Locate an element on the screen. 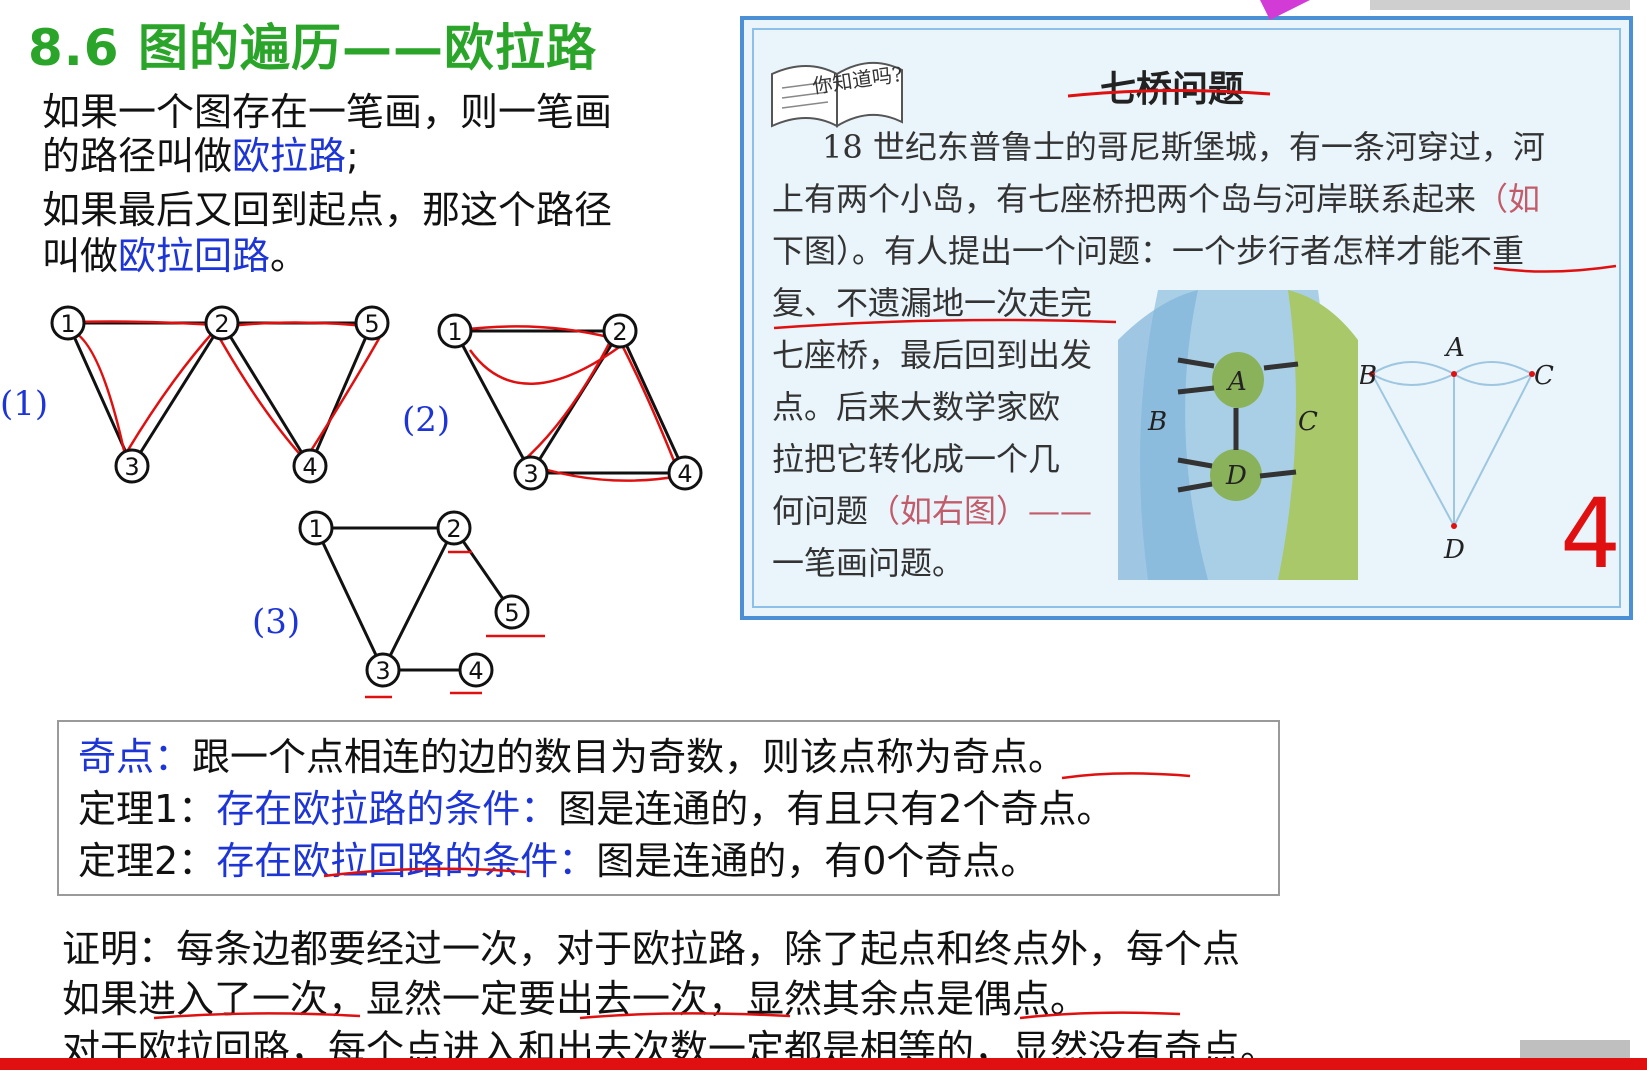  story-line-2: 上有两个小岛，有七座桥把两个岛与河岸联系起来（如 is located at coordinates (1156, 197).